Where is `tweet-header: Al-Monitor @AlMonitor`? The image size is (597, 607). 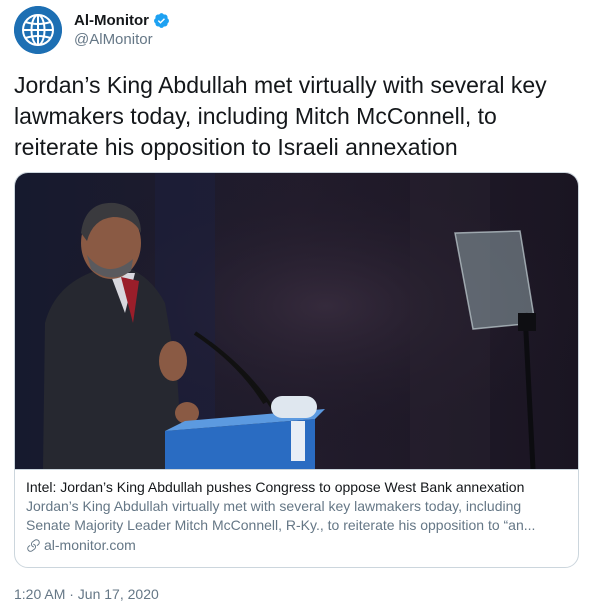 tweet-header: Al-Monitor @AlMonitor is located at coordinates (92, 30).